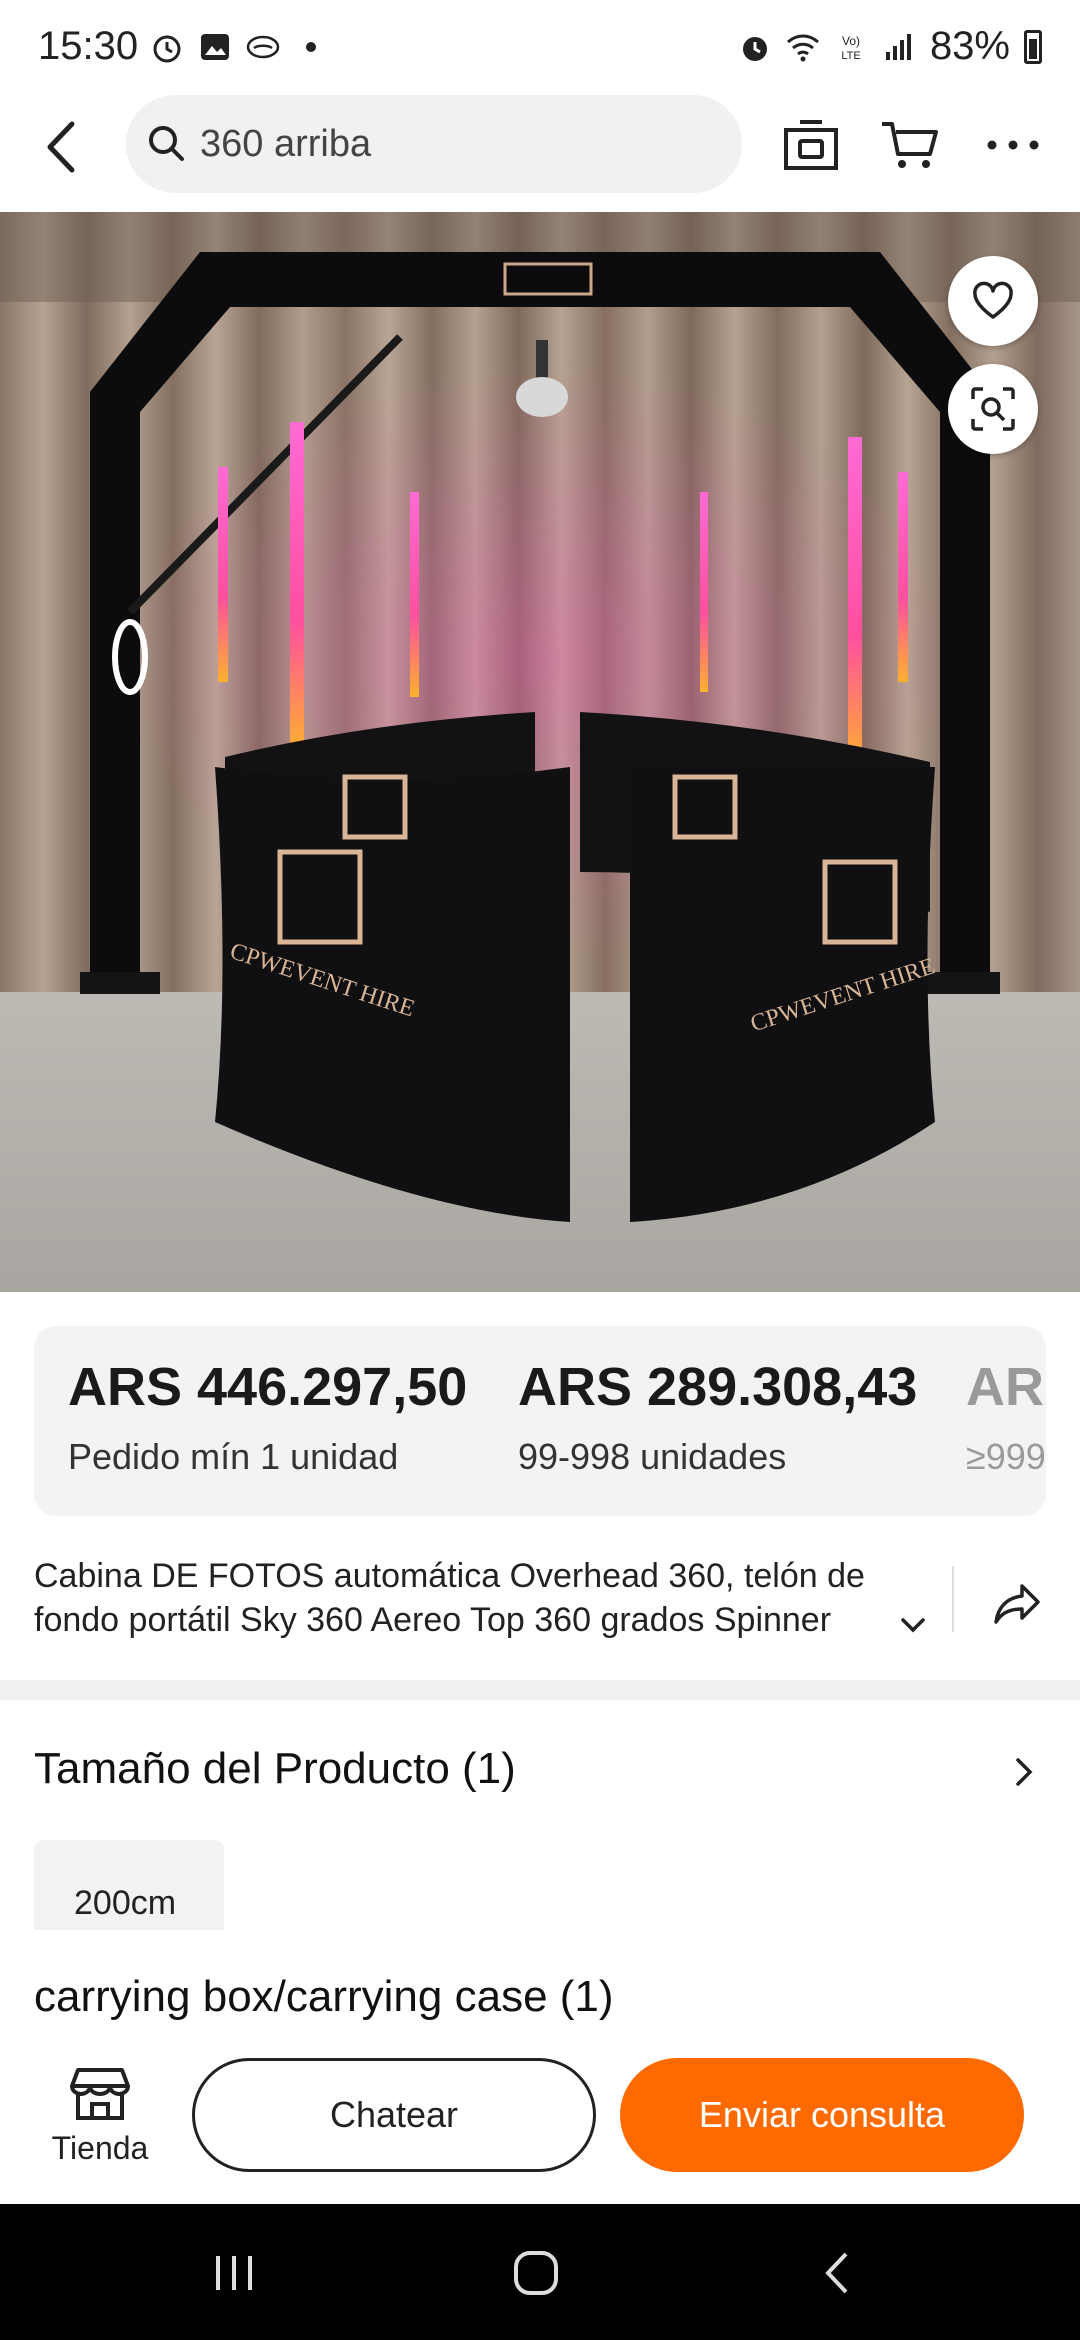 The height and width of the screenshot is (2340, 1080). I want to click on system-nav-bar, so click(540, 2272).